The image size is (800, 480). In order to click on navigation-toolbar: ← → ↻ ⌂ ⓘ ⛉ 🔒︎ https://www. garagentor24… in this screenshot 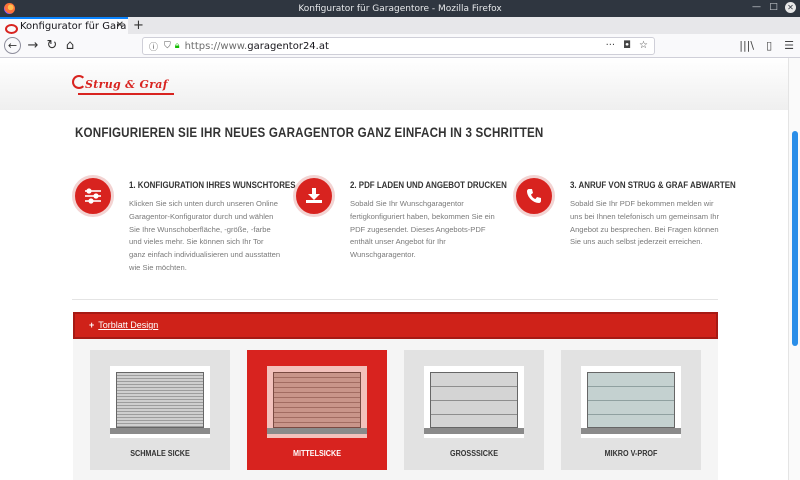, I will do `click(400, 46)`.